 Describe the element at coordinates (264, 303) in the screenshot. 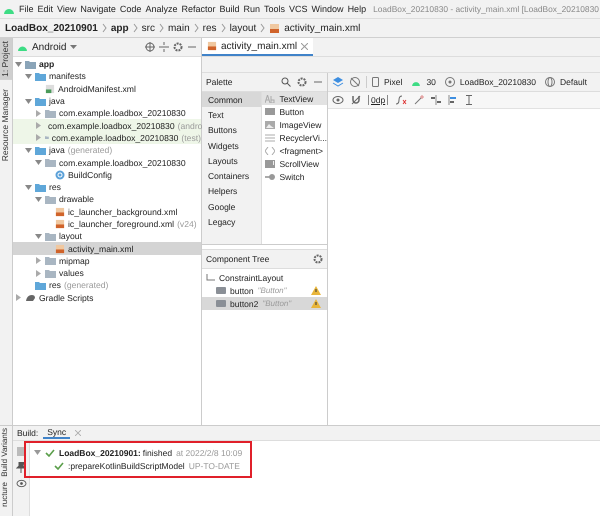

I see `component-row: button2 "Button"` at that location.